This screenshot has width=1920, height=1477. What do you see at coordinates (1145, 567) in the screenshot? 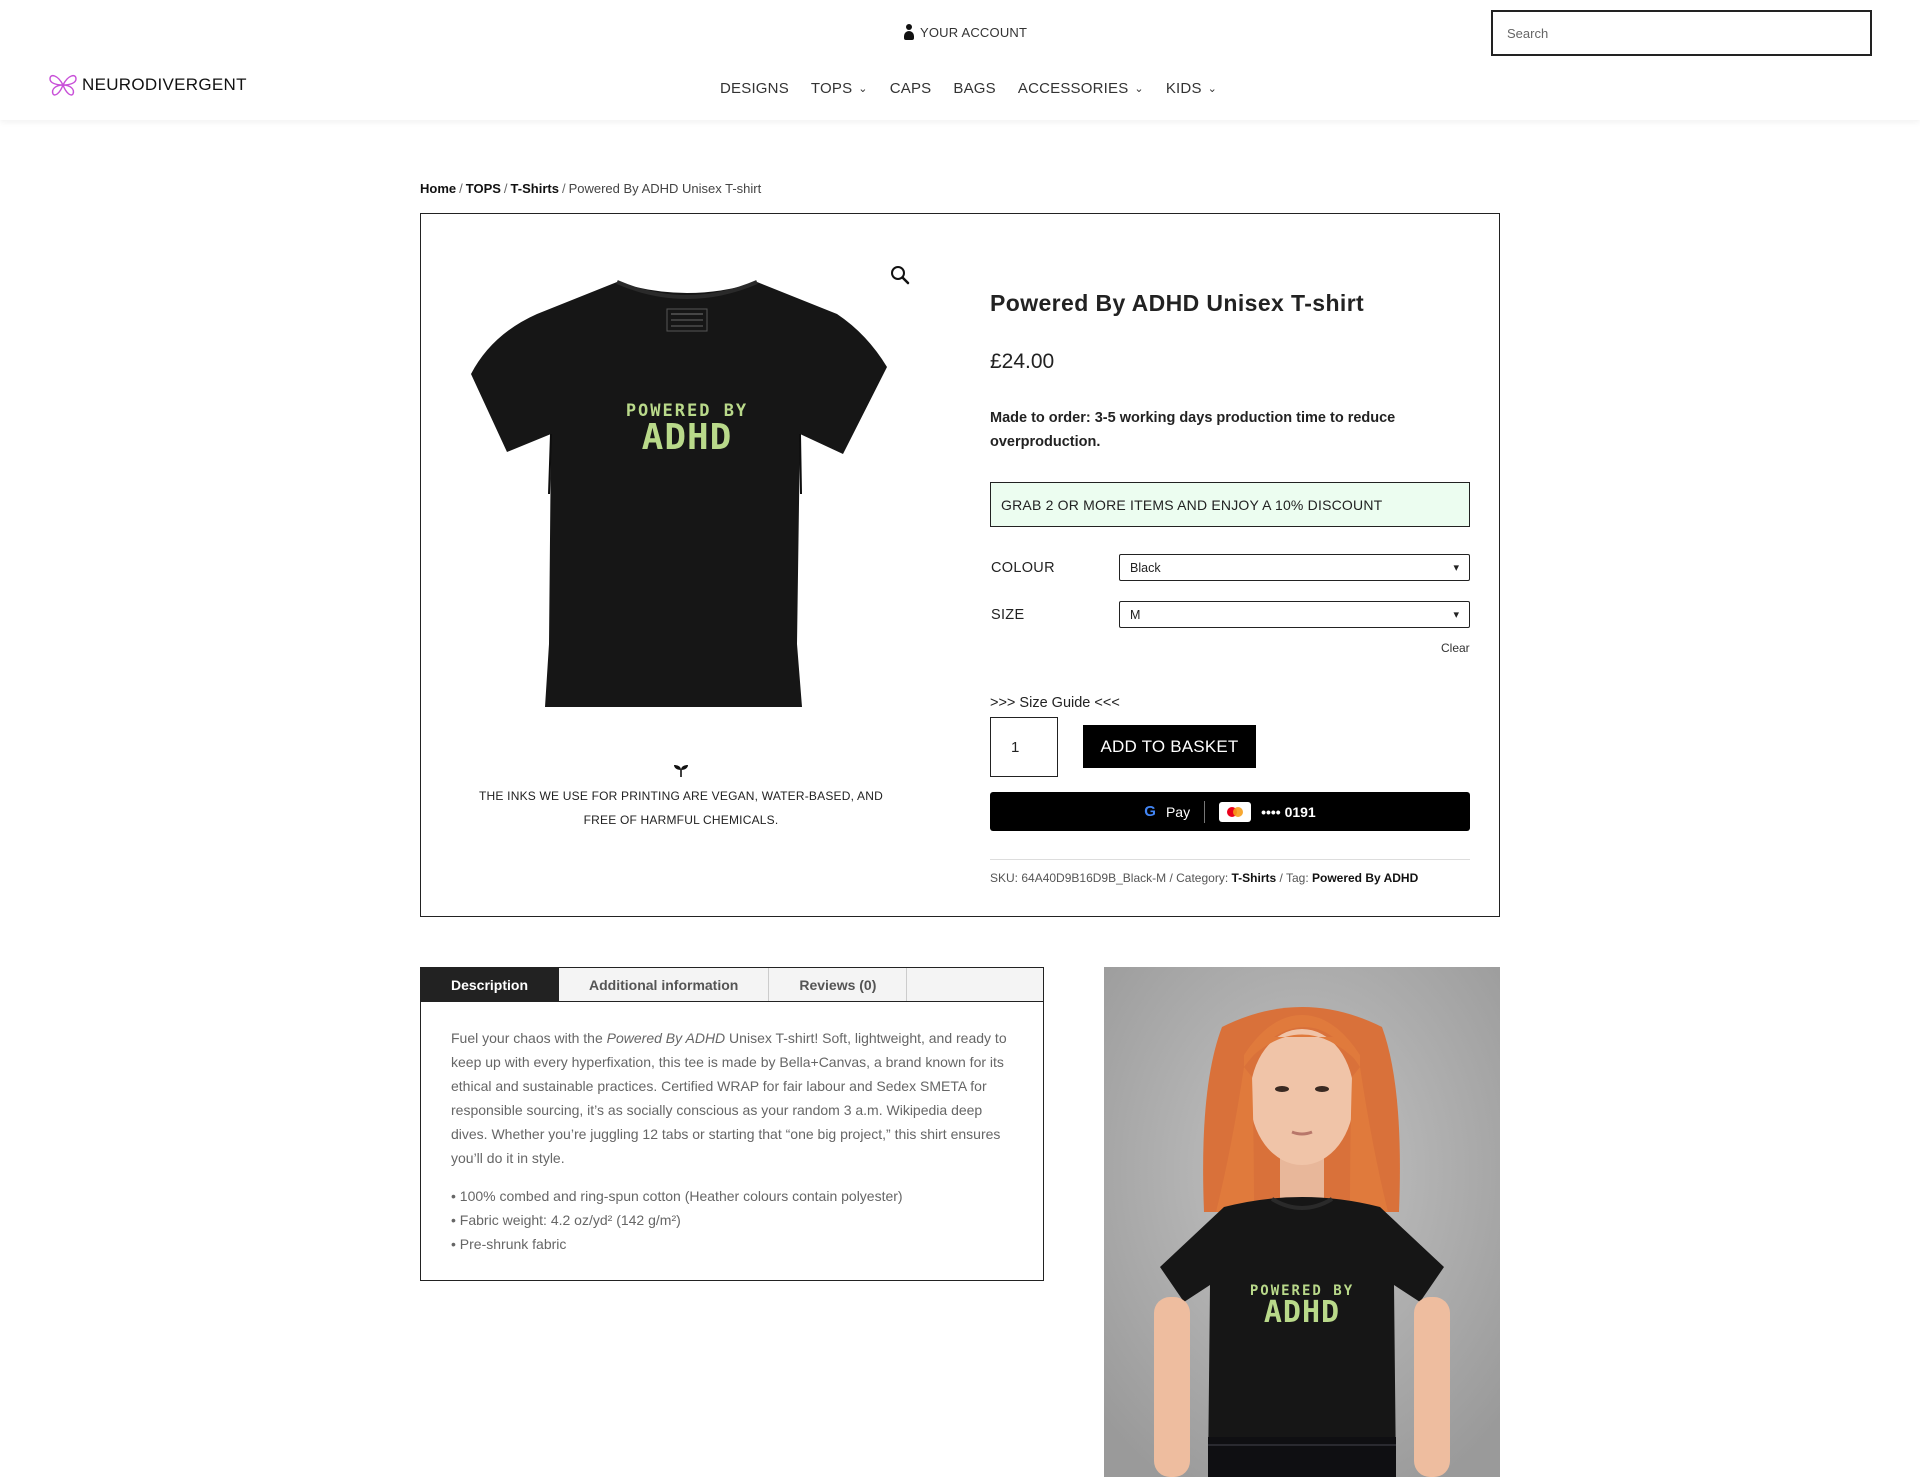
I see `colour-value: Black` at bounding box center [1145, 567].